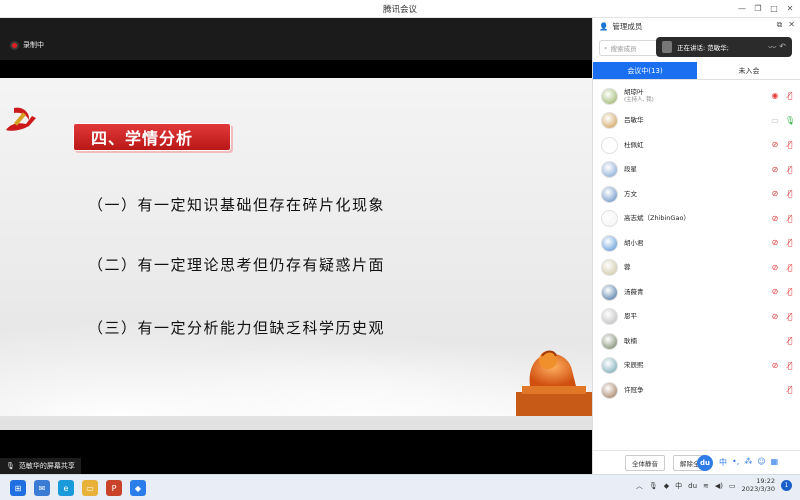  I want to click on tray-input-icon: 中, so click(678, 486).